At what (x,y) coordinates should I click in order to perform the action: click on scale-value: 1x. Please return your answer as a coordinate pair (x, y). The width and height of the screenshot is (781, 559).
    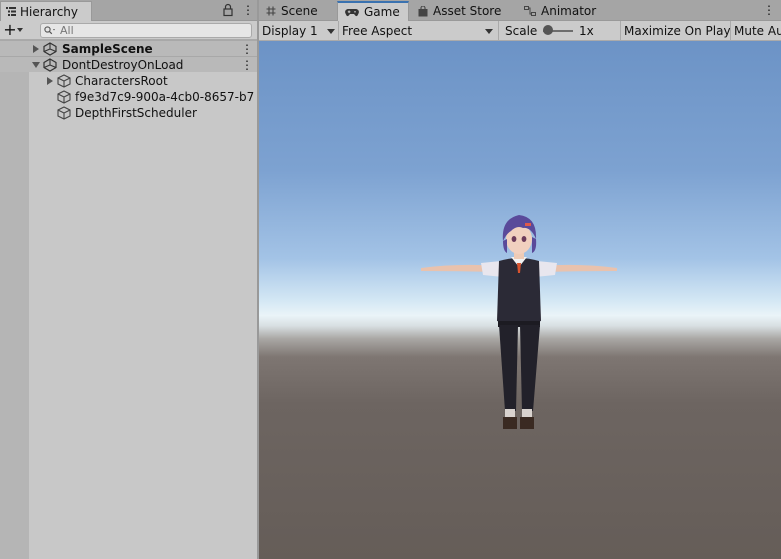
    Looking at the image, I should click on (586, 30).